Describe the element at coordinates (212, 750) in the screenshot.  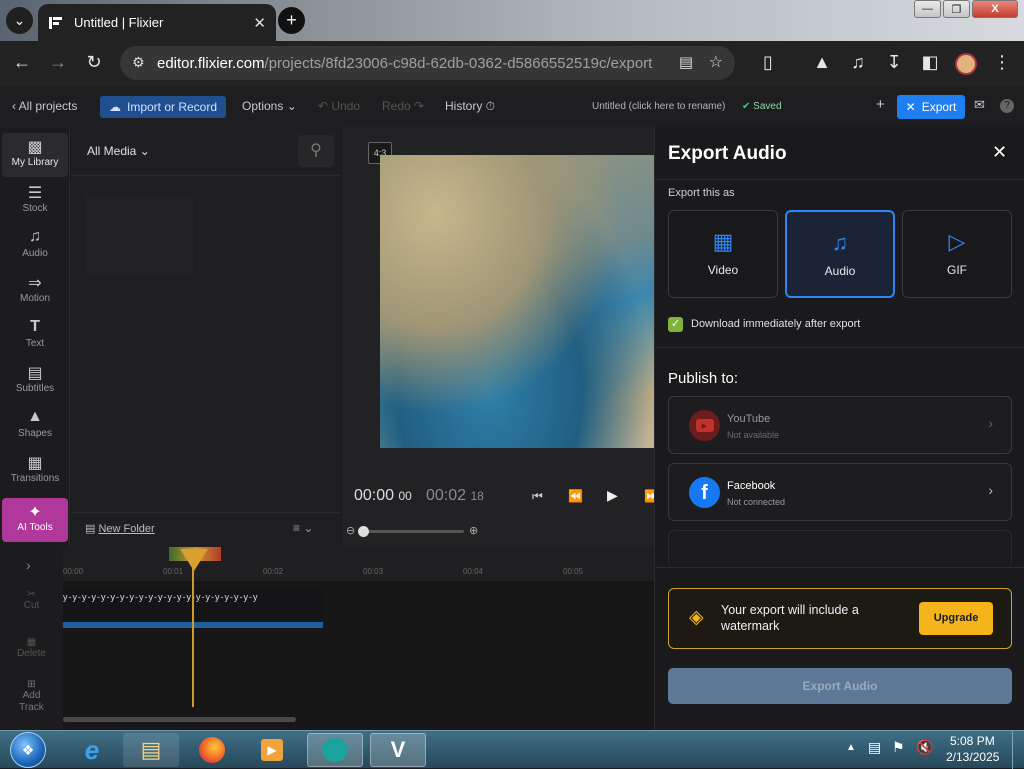
I see `taskbar-firefox` at that location.